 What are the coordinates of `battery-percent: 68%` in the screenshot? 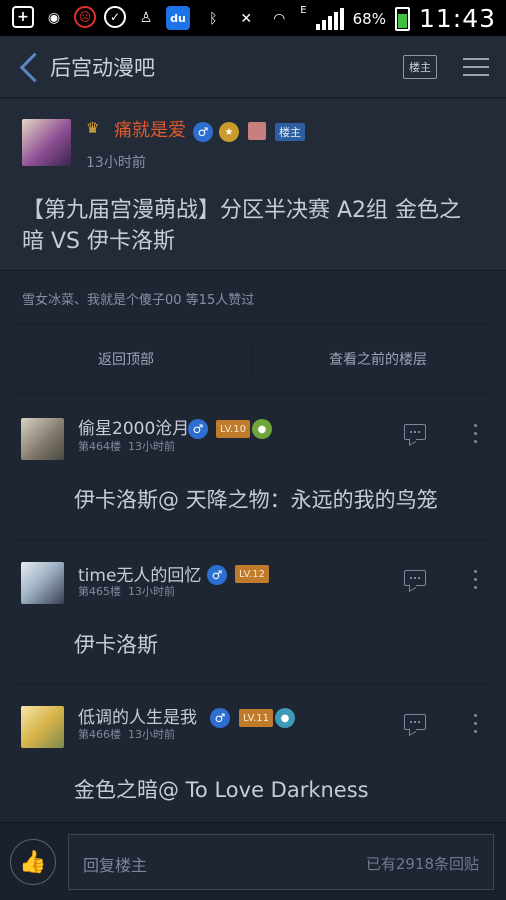 It's located at (369, 18).